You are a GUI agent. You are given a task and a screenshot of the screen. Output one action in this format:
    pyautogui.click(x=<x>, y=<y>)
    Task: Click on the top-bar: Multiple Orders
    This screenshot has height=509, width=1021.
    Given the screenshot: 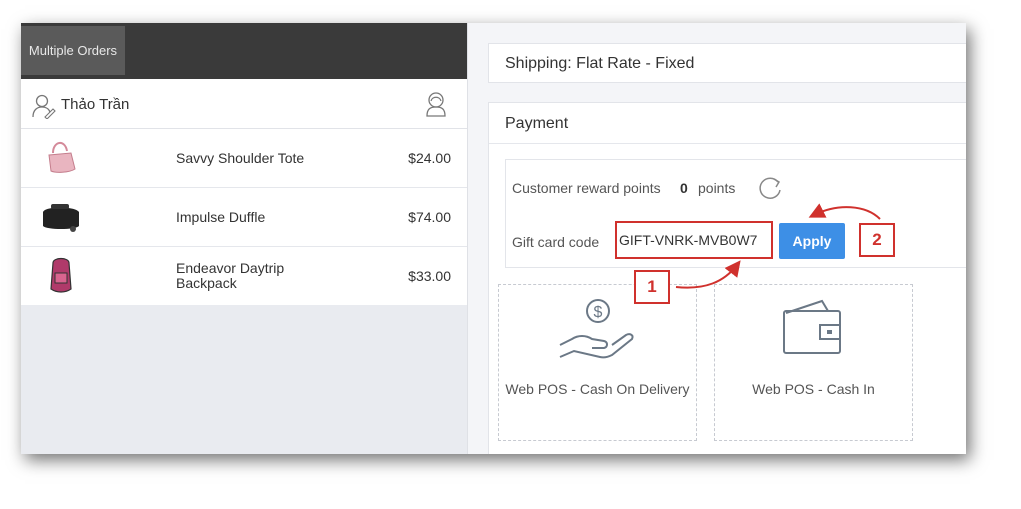 What is the action you would take?
    pyautogui.click(x=244, y=51)
    